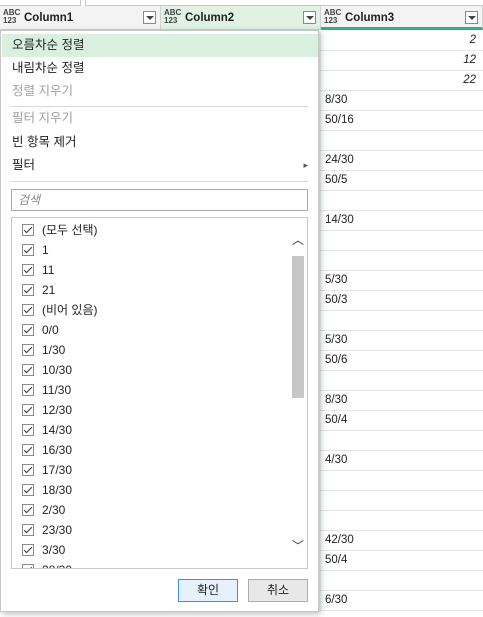 This screenshot has height=617, width=483. I want to click on filter-option-label: 17/30, so click(57, 470).